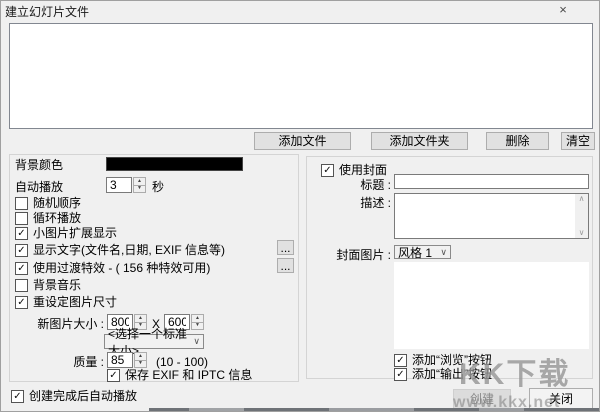 This screenshot has width=600, height=412. What do you see at coordinates (48, 285) in the screenshot?
I see `checkbox-bg-music: 背景音乐` at bounding box center [48, 285].